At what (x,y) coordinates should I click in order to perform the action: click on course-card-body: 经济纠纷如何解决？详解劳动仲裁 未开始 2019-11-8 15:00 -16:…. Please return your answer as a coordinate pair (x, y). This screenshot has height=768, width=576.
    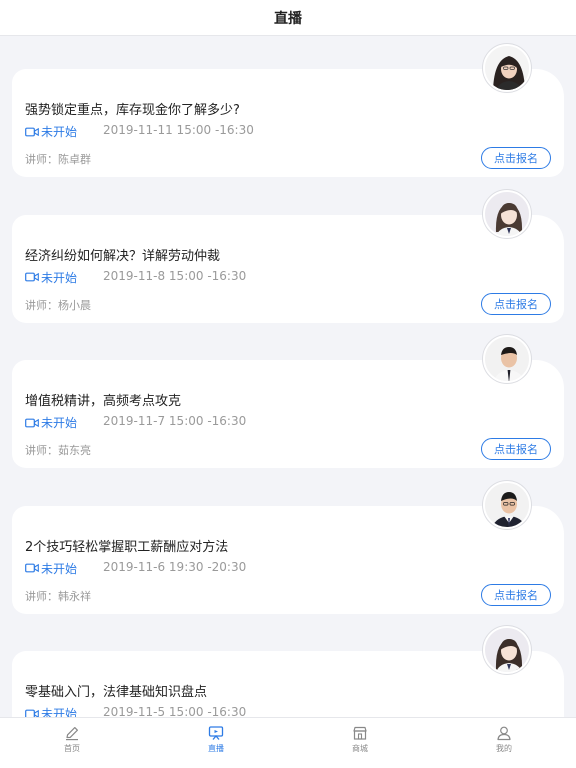
    Looking at the image, I should click on (288, 268).